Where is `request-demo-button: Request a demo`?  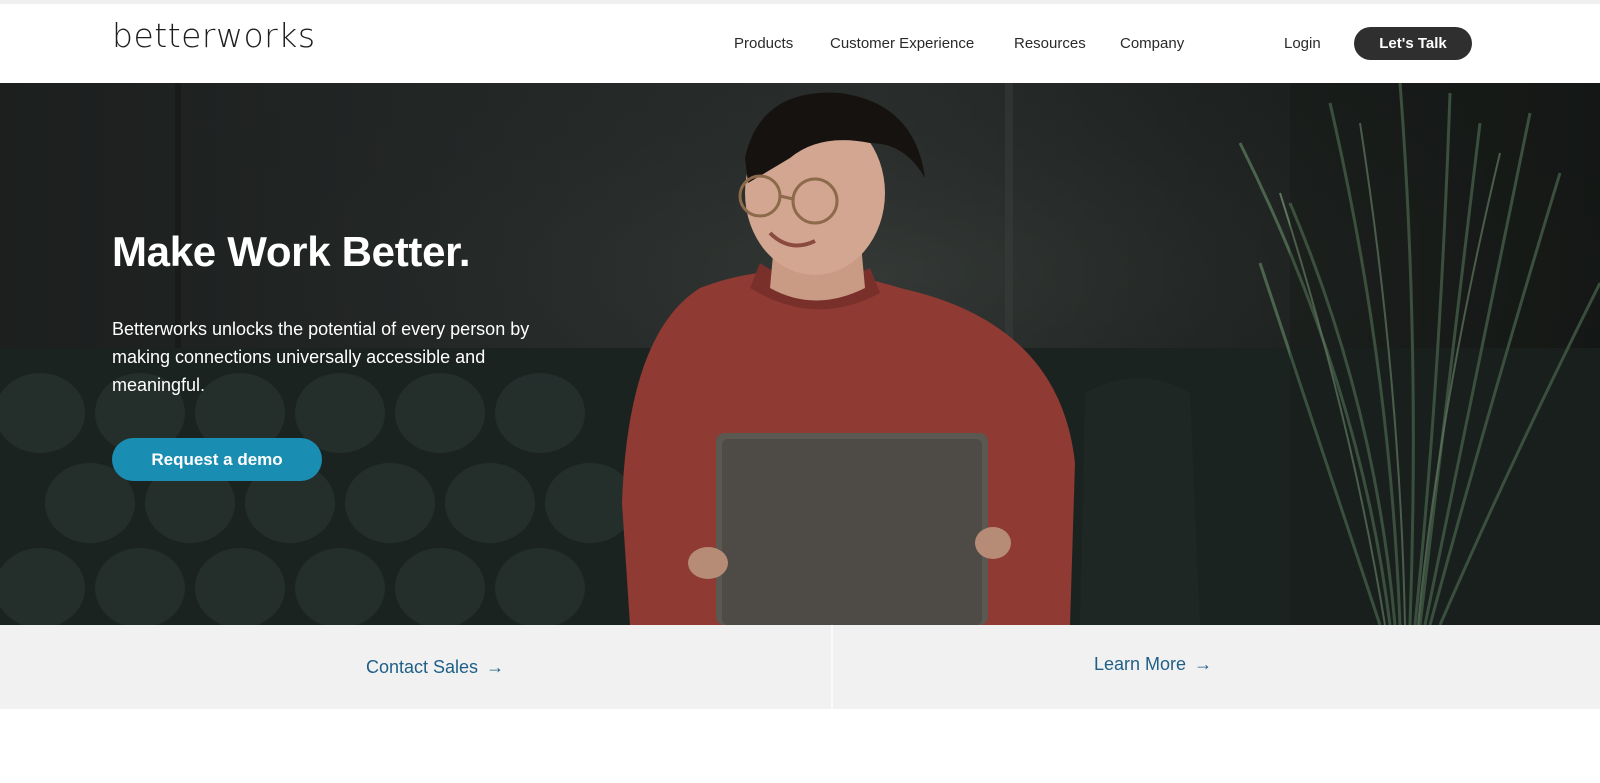
request-demo-button: Request a demo is located at coordinates (217, 459).